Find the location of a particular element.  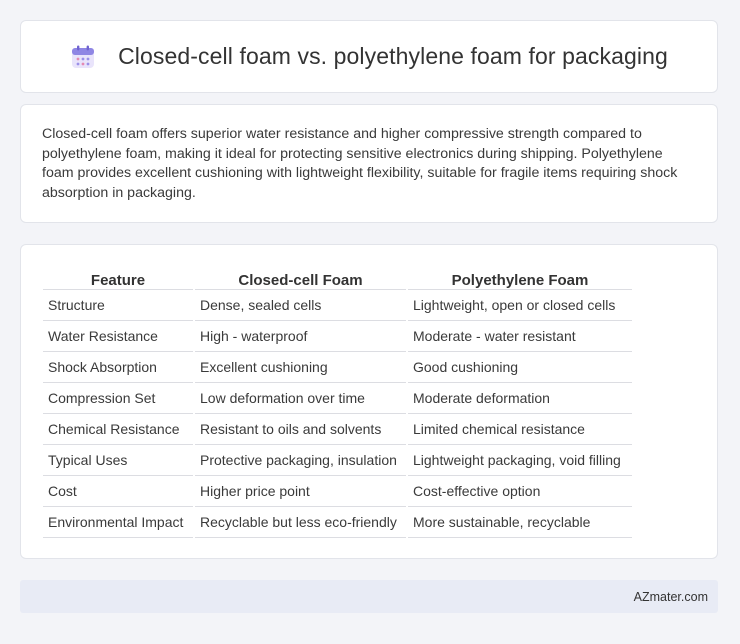

table-cell: Recyclable but less eco-friendly is located at coordinates (300, 522).